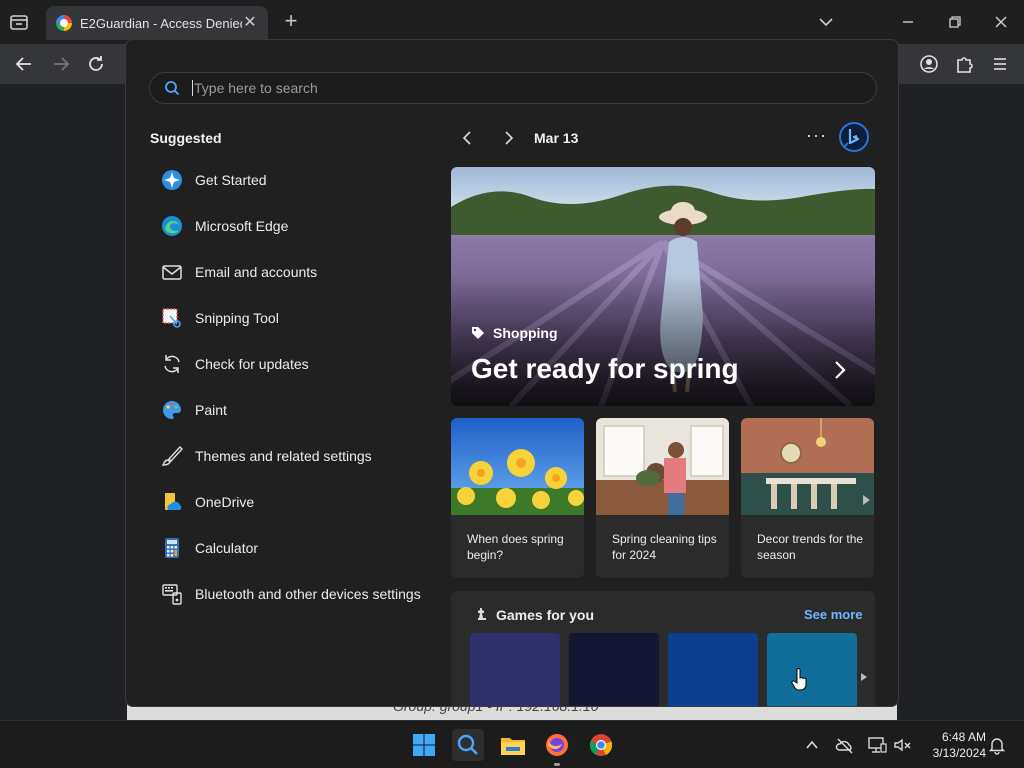  What do you see at coordinates (799, 679) in the screenshot?
I see `hand-cursor-icon` at bounding box center [799, 679].